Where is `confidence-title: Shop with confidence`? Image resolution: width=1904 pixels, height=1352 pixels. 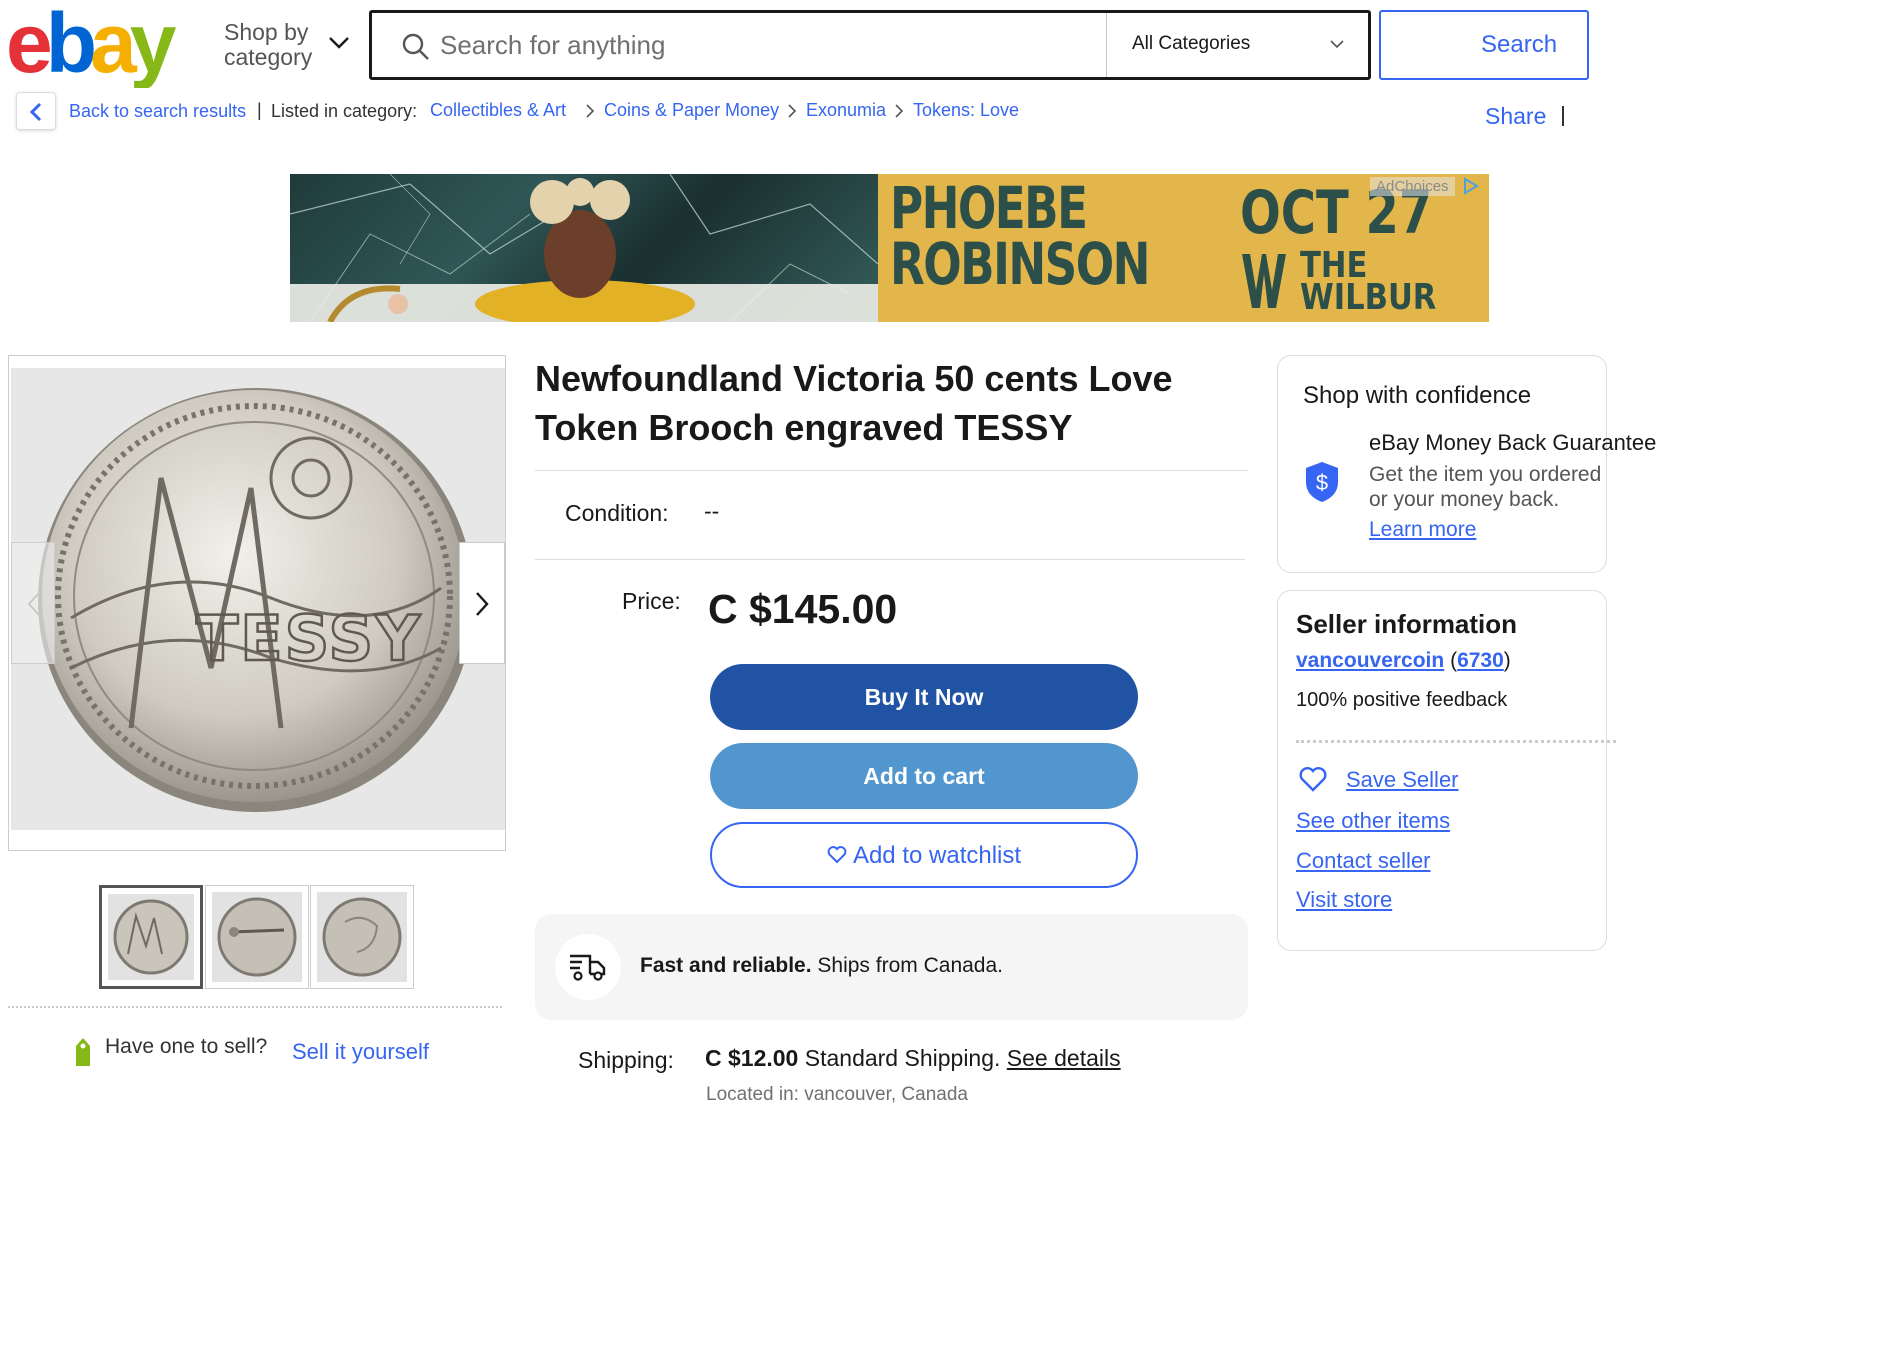 confidence-title: Shop with confidence is located at coordinates (1417, 395).